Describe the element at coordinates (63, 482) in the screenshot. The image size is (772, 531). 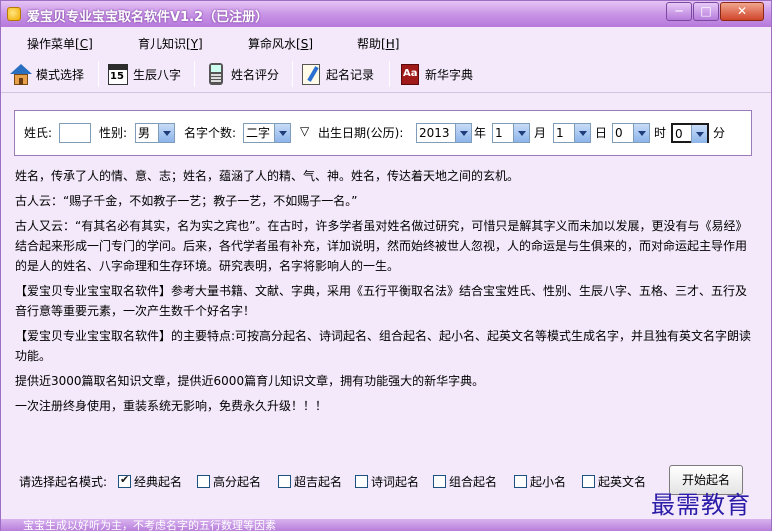
I see `mode-label: 请选择起名模式:` at that location.